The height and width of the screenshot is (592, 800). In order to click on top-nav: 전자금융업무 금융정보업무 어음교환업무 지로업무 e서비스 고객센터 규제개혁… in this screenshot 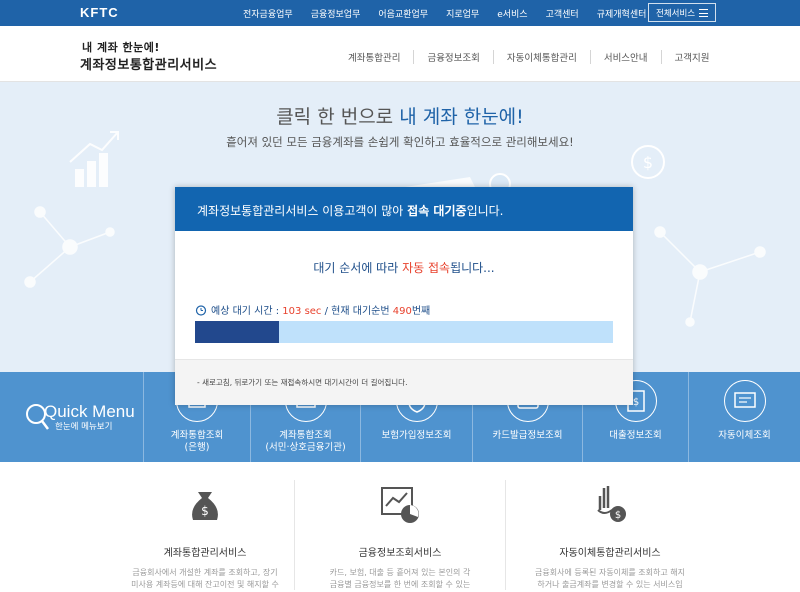, I will do `click(453, 13)`.